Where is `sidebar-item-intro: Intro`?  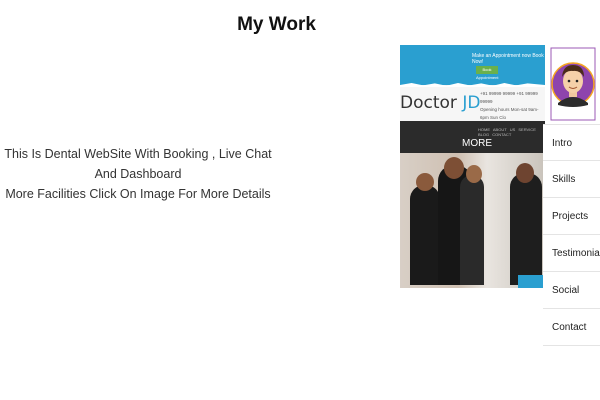 sidebar-item-intro: Intro is located at coordinates (571, 142).